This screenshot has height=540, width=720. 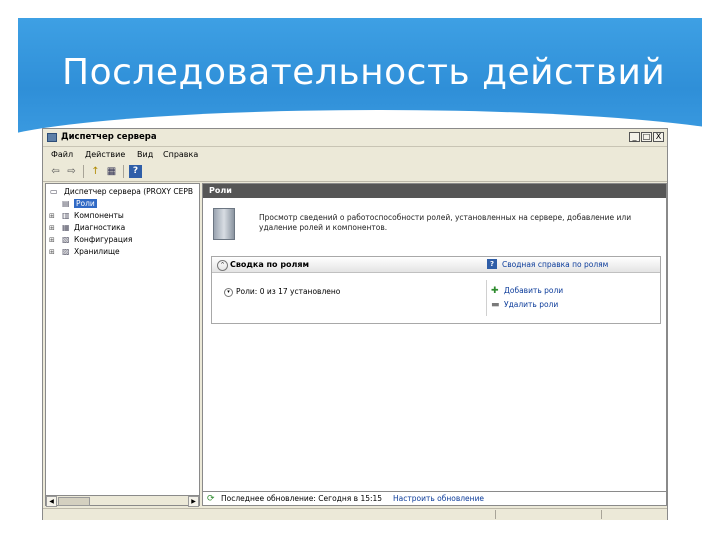 I want to click on menu-help: Справка, so click(x=180, y=154).